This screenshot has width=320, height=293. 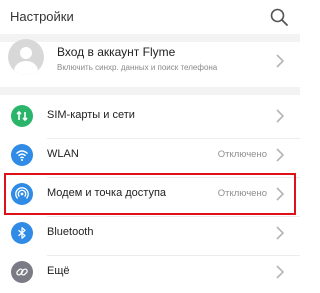 What do you see at coordinates (42, 16) in the screenshot?
I see `page-title: Настройки` at bounding box center [42, 16].